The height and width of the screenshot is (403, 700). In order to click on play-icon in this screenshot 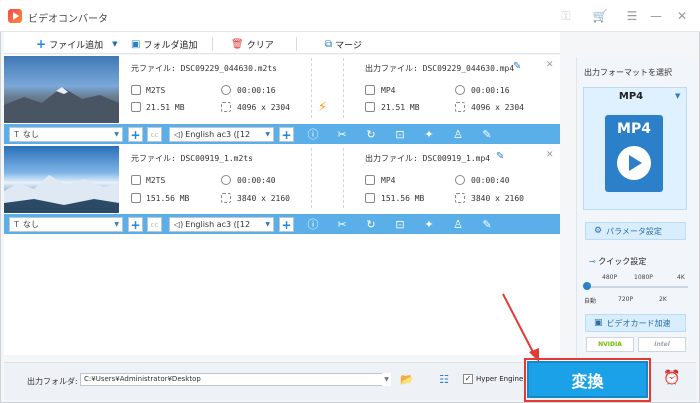, I will do `click(634, 163)`.